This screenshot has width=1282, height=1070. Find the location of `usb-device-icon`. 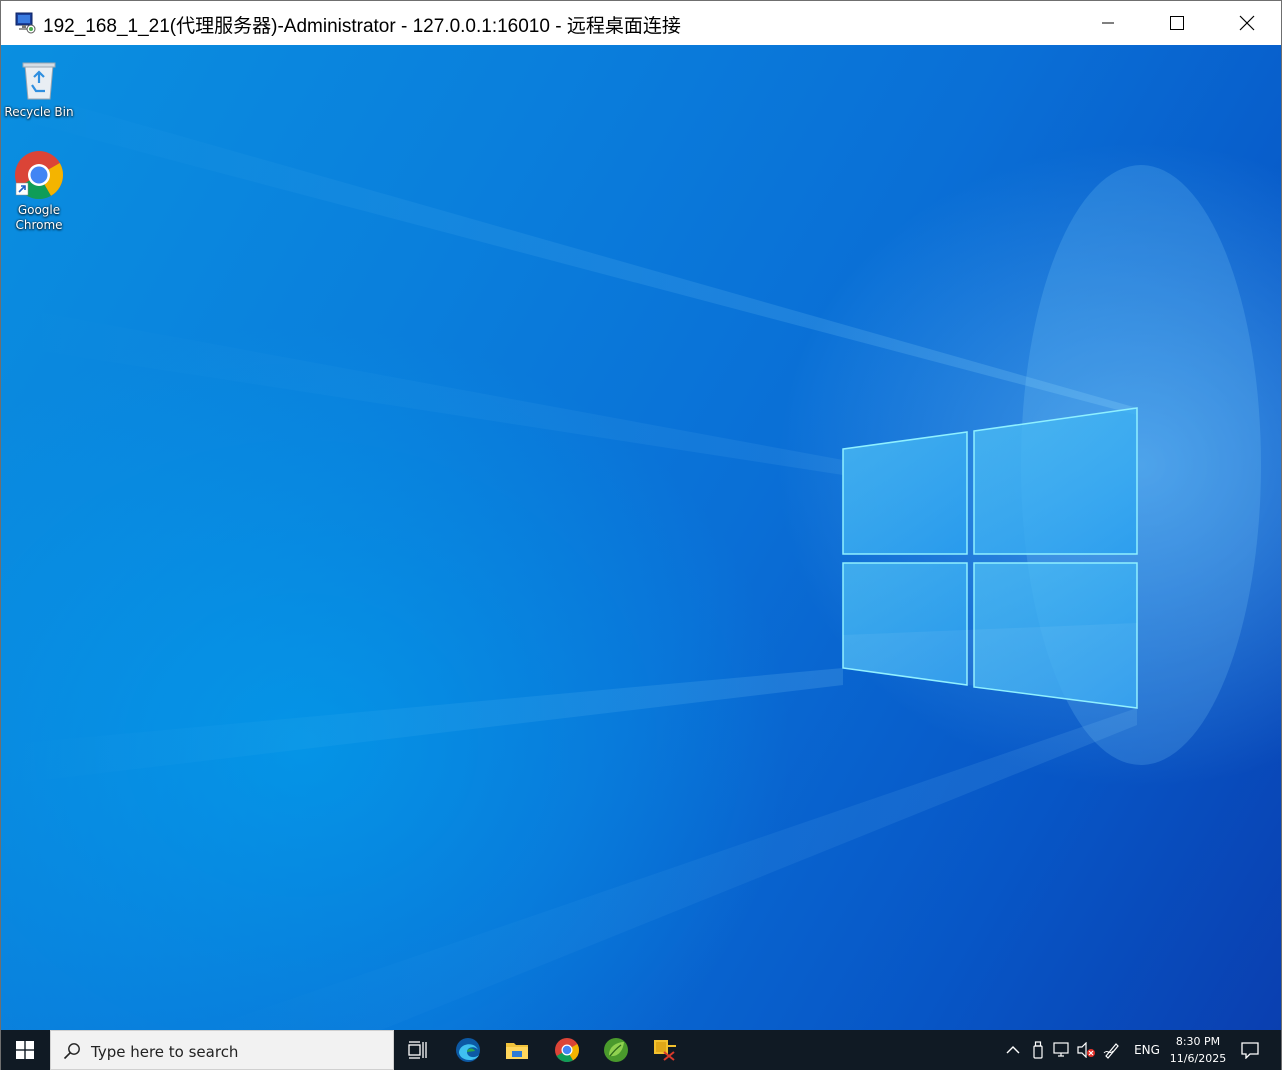

usb-device-icon is located at coordinates (1038, 1050).